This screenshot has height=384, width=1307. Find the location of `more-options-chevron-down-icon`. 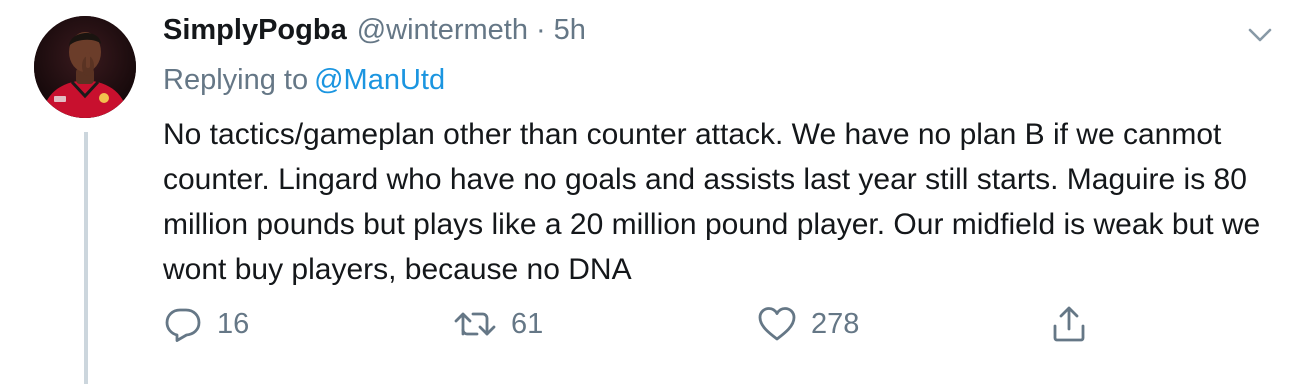

more-options-chevron-down-icon is located at coordinates (1260, 35).